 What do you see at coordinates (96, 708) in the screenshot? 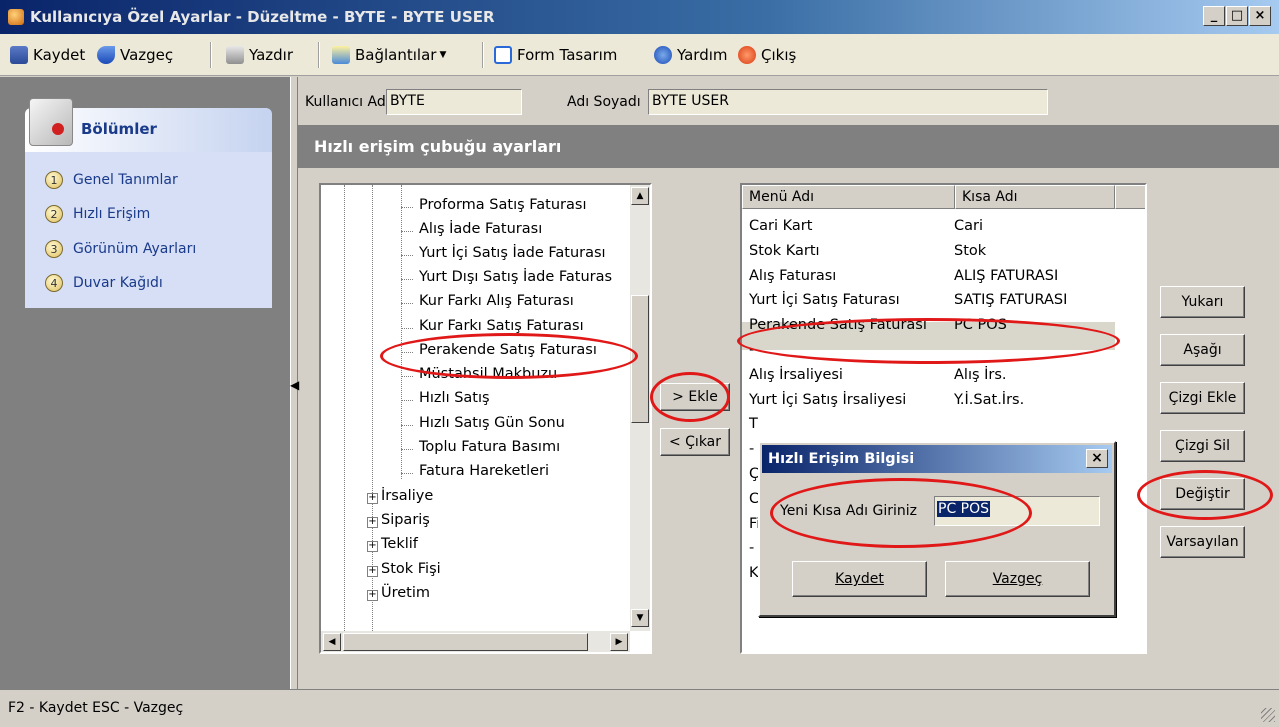
I see `status-text: F2 - Kaydet ESC - Vazgeç` at bounding box center [96, 708].